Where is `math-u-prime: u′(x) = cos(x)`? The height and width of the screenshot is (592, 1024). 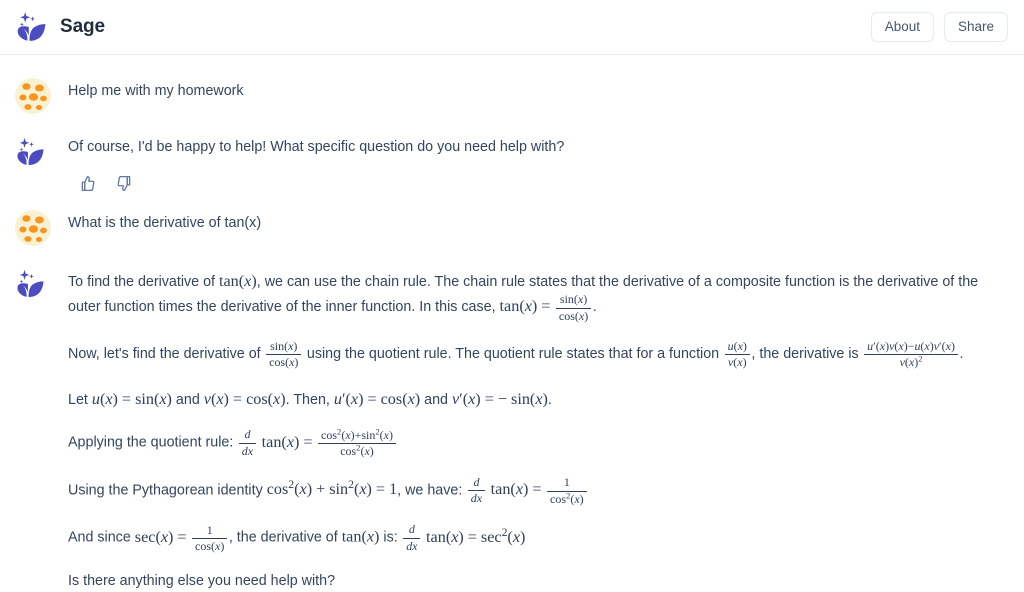 math-u-prime: u′(x) = cos(x) is located at coordinates (377, 398).